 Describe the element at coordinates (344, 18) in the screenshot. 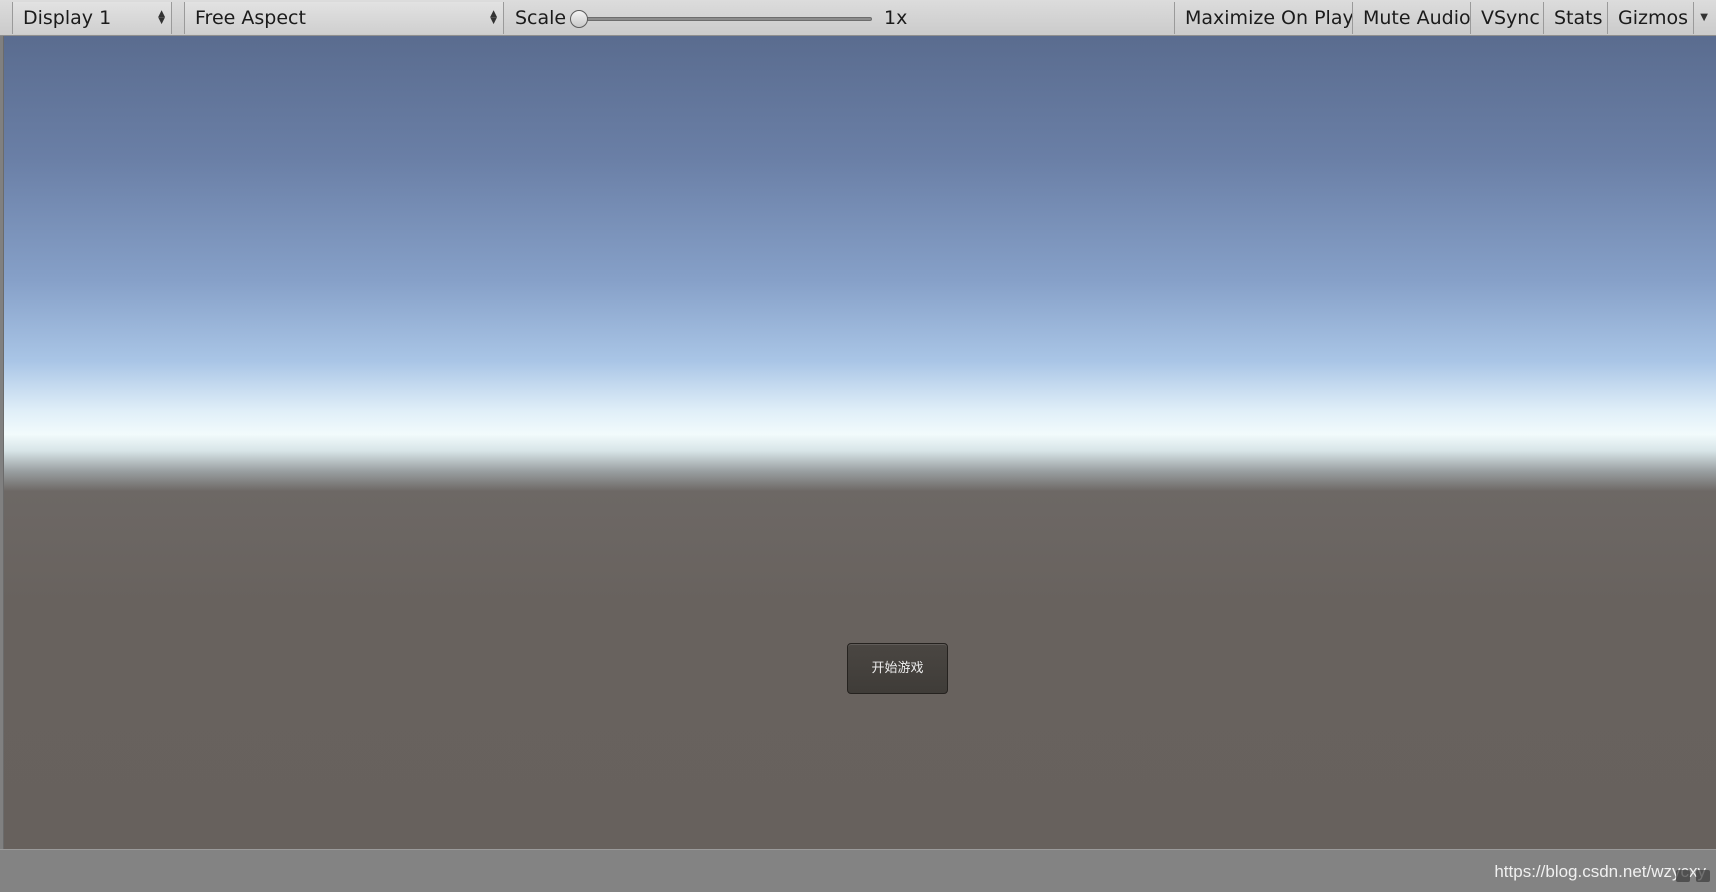

I see `aspect-dropdown: Free Aspect ▲ ▼` at that location.